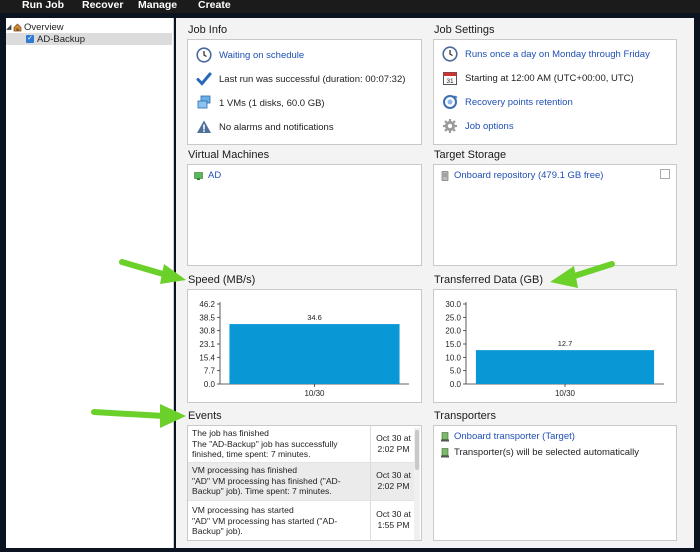 This screenshot has height=552, width=700. What do you see at coordinates (204, 127) in the screenshot?
I see `warning-triangle-icon` at bounding box center [204, 127].